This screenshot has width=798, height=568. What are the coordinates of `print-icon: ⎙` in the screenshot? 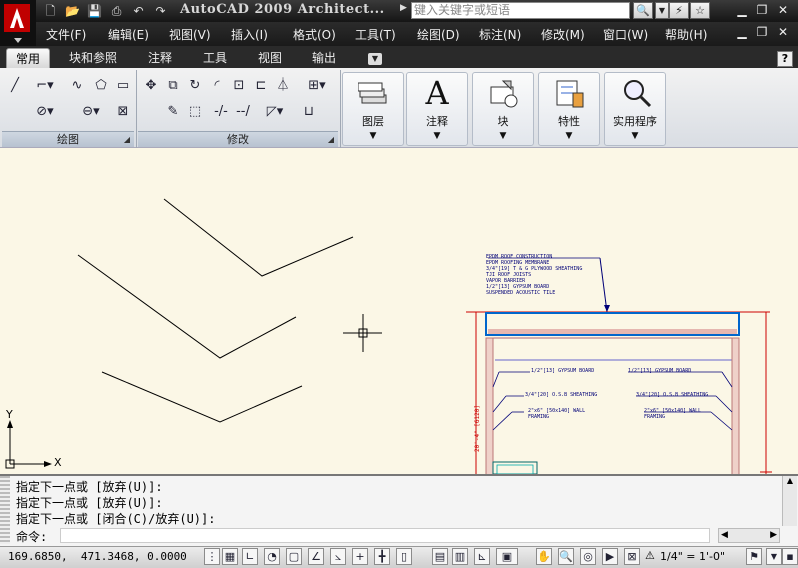 It's located at (116, 11).